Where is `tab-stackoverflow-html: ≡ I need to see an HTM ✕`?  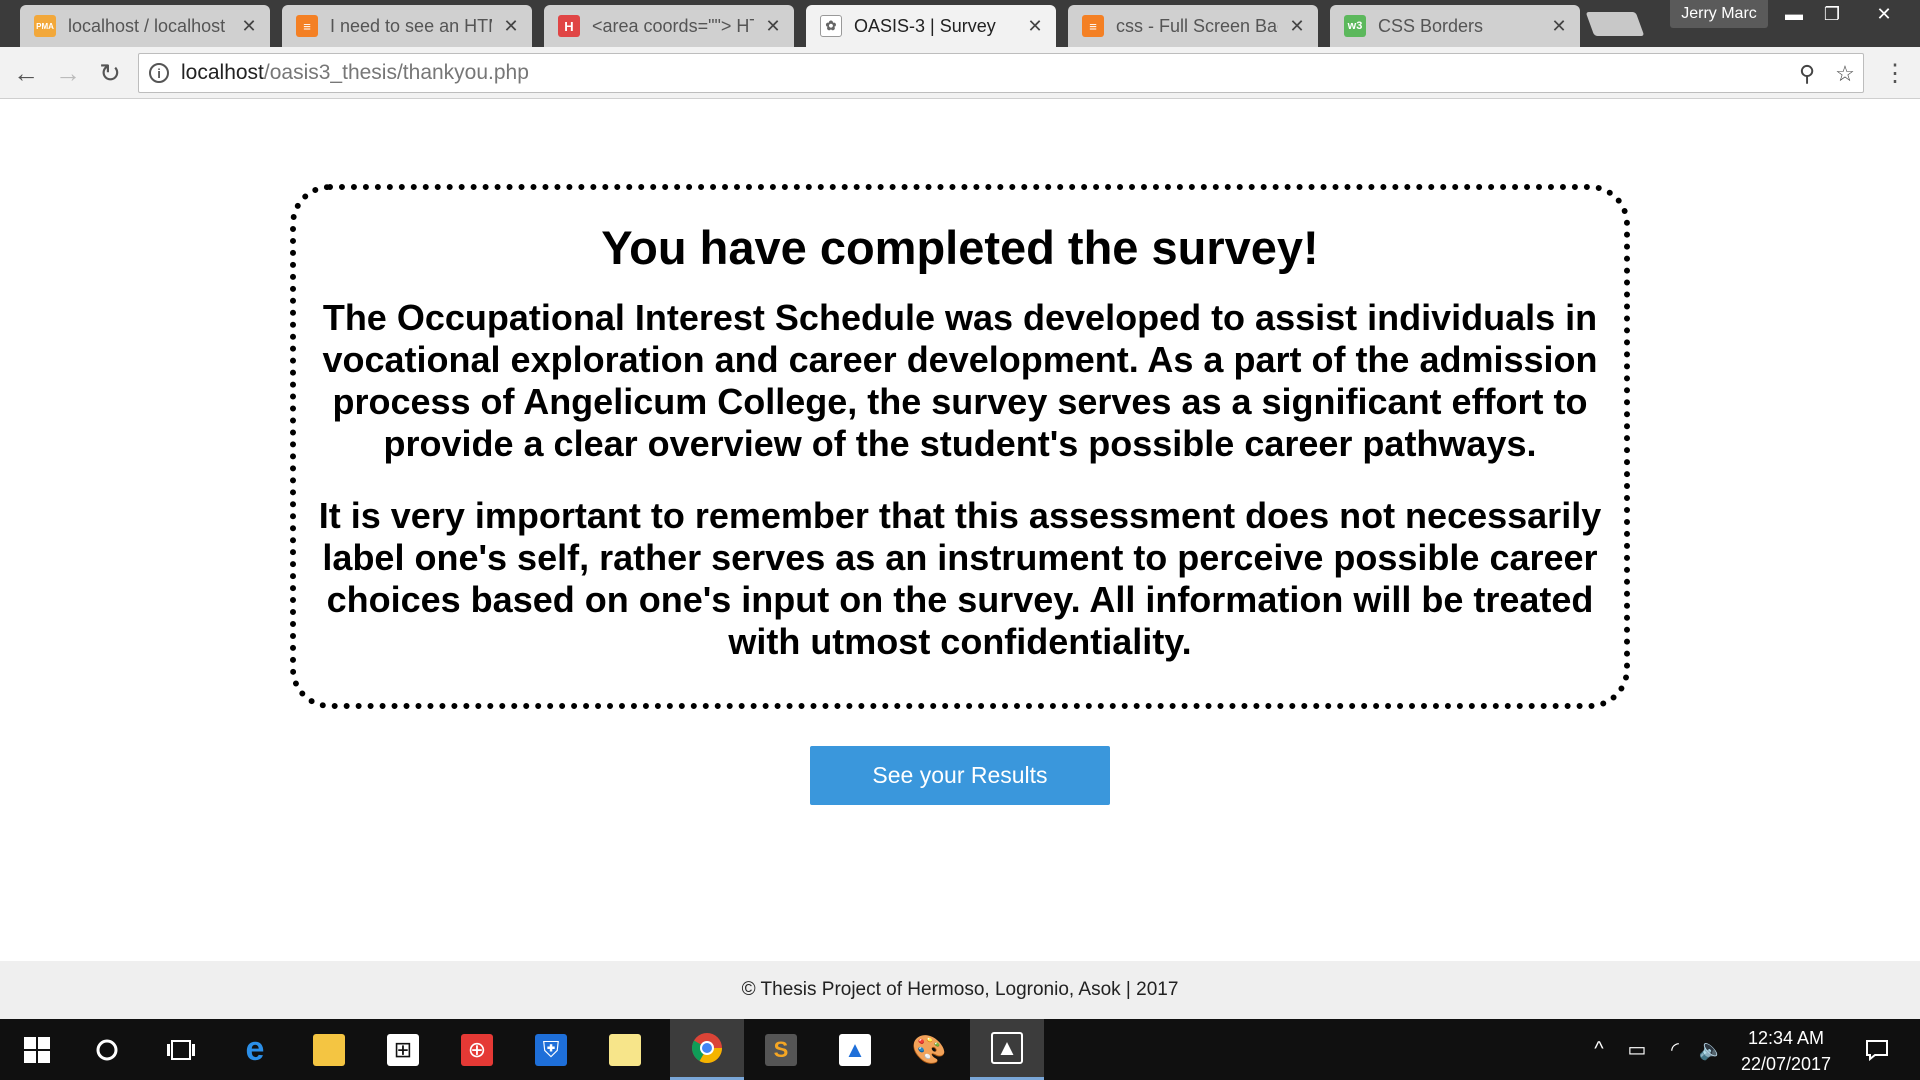 tab-stackoverflow-html: ≡ I need to see an HTM ✕ is located at coordinates (407, 26).